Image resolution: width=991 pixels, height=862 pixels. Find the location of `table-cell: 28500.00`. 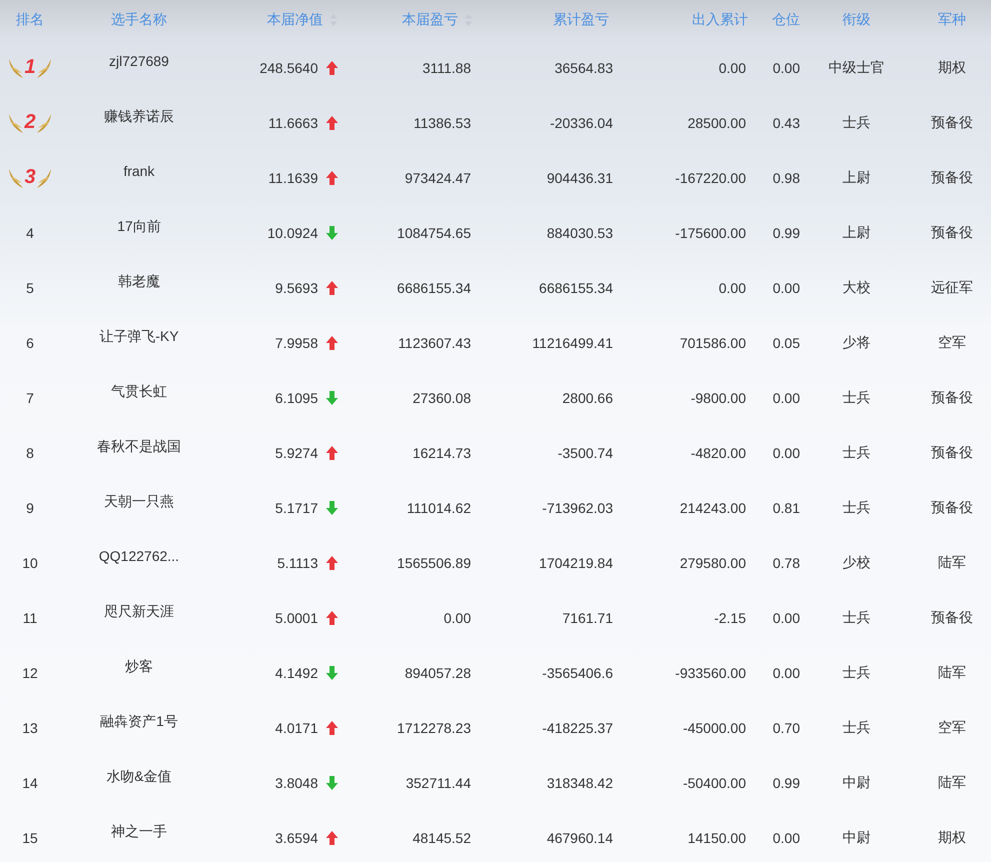

table-cell: 28500.00 is located at coordinates (717, 122).